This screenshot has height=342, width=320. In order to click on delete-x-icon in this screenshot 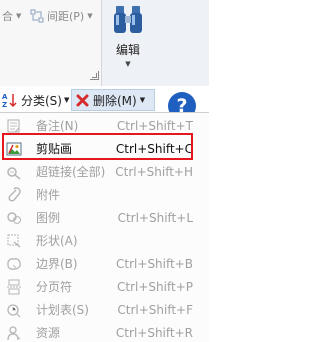, I will do `click(82, 100)`.